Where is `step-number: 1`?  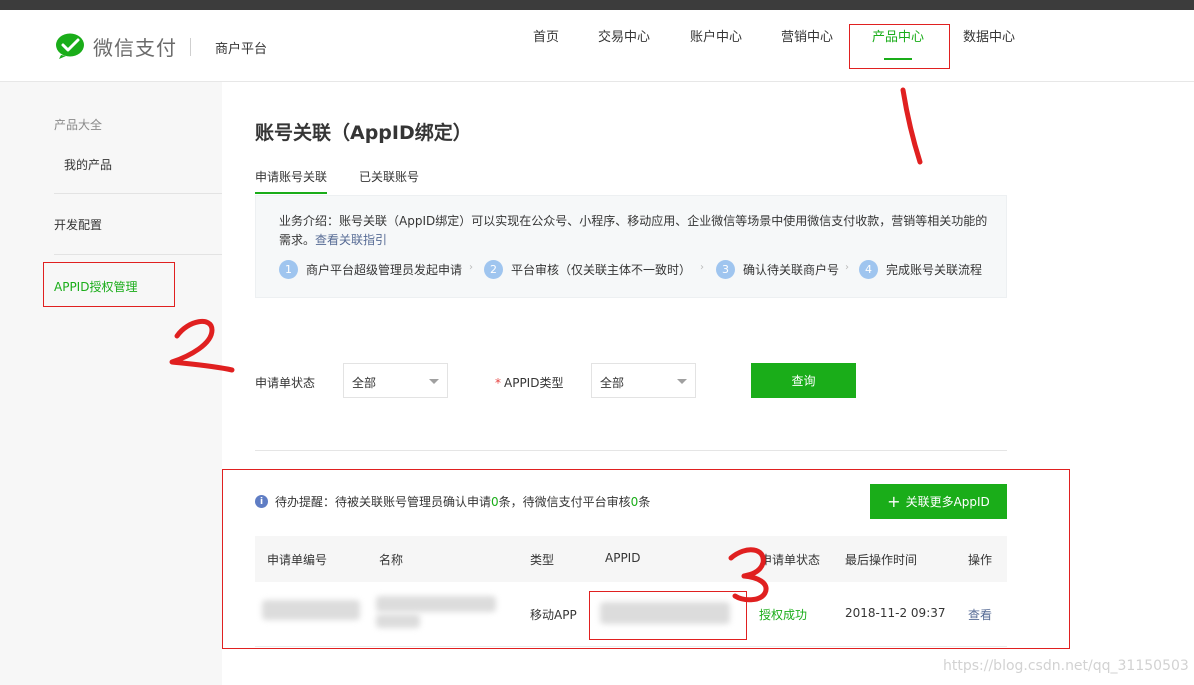 step-number: 1 is located at coordinates (288, 269).